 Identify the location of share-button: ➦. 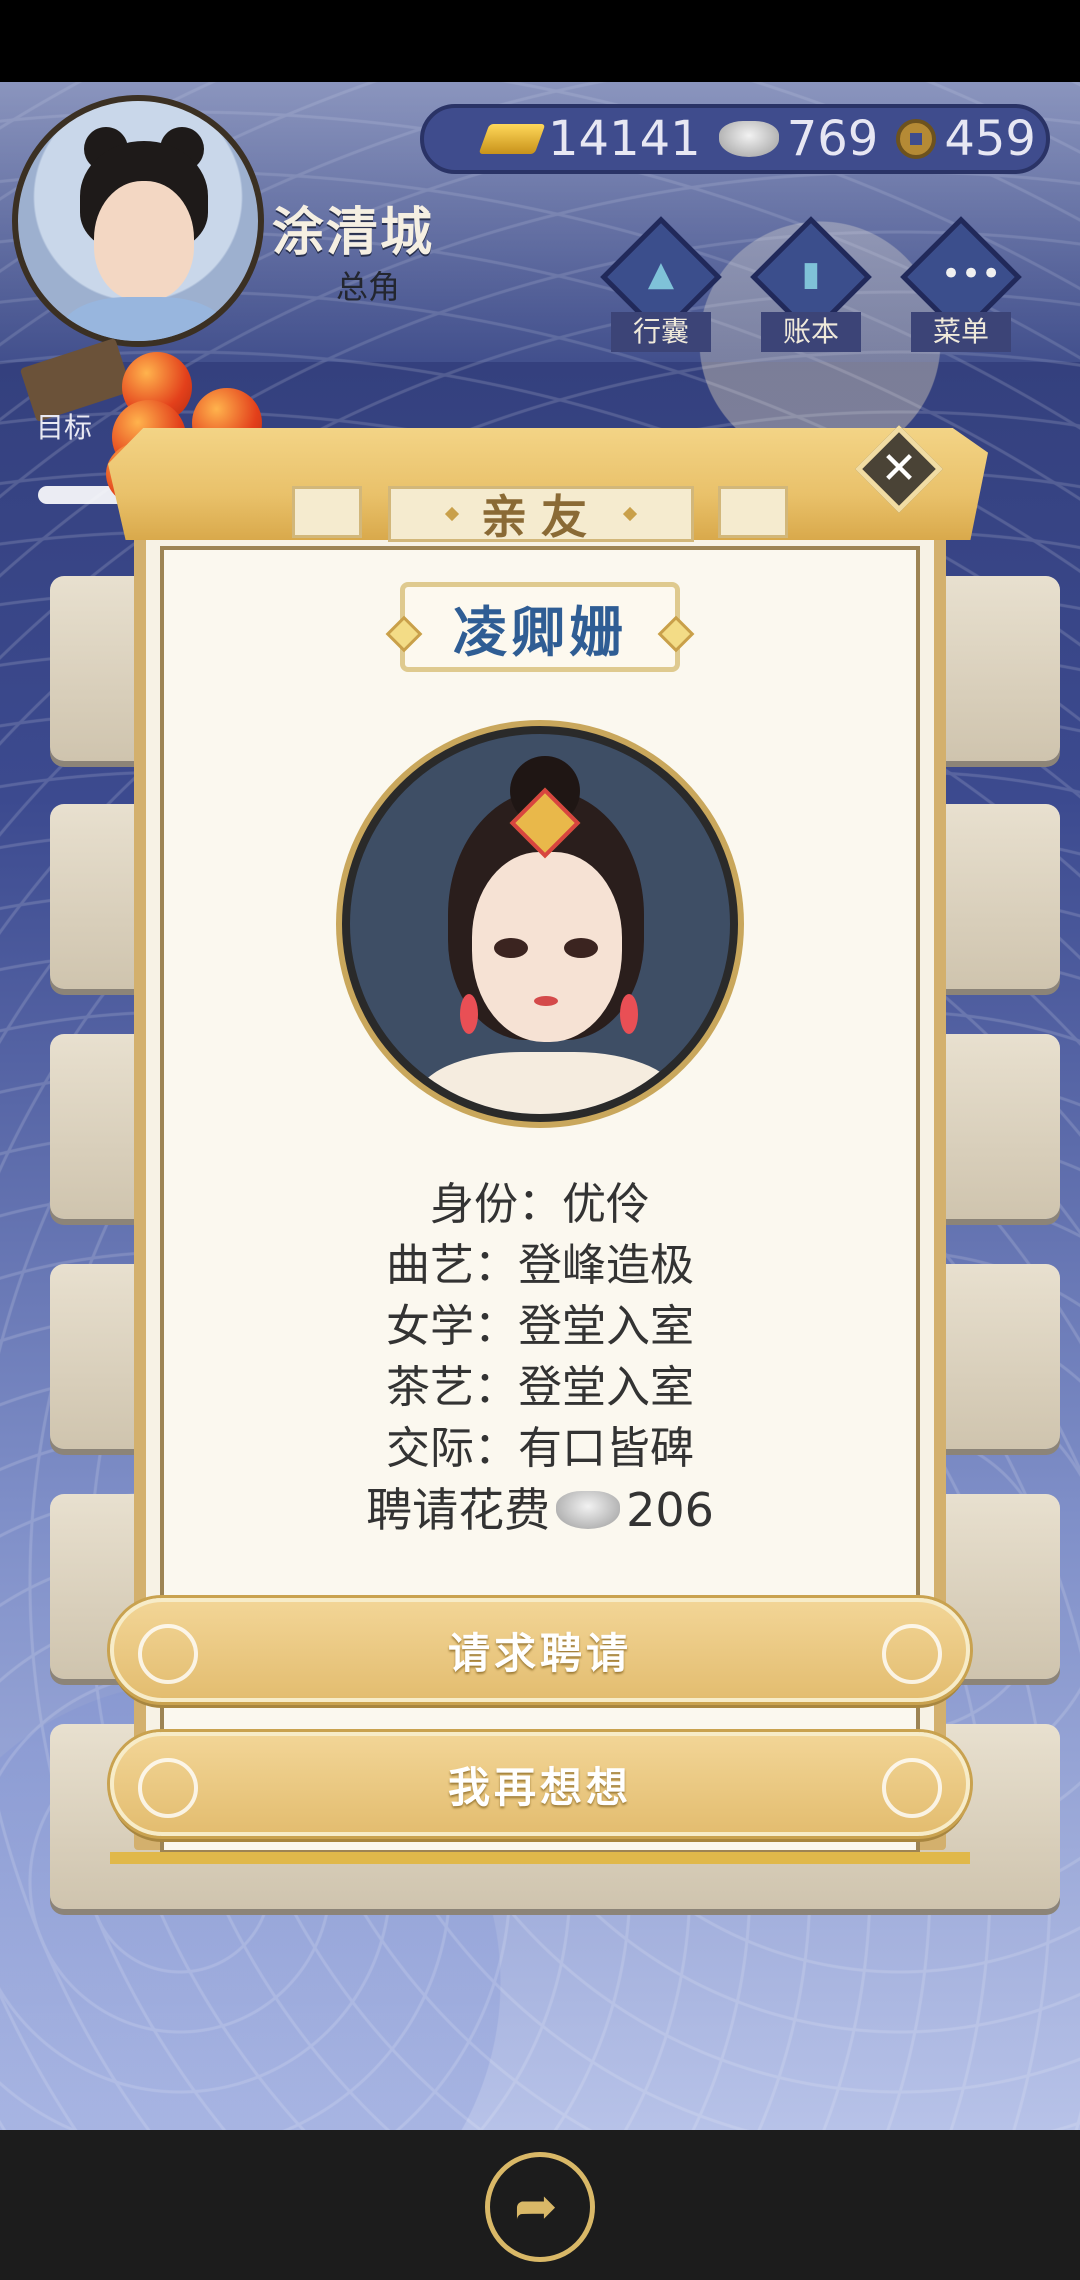
(540, 2207).